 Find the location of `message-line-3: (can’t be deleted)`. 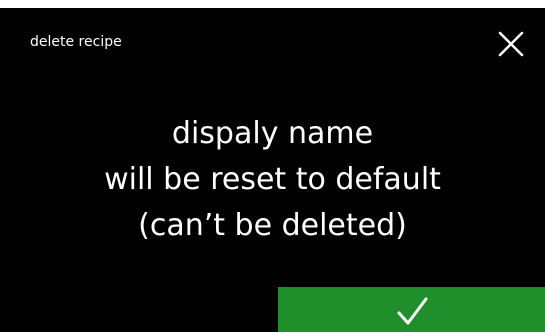

message-line-3: (can’t be deleted) is located at coordinates (272, 225).